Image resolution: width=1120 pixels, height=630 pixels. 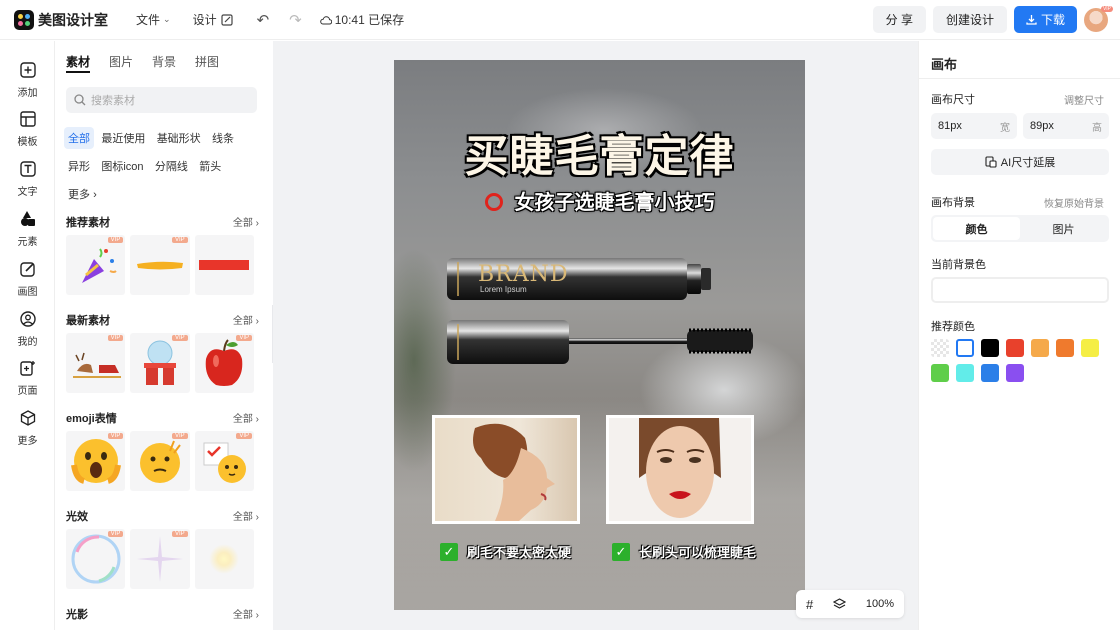 What do you see at coordinates (1020, 162) in the screenshot?
I see `ai-extend-button: AI尺寸延展` at bounding box center [1020, 162].